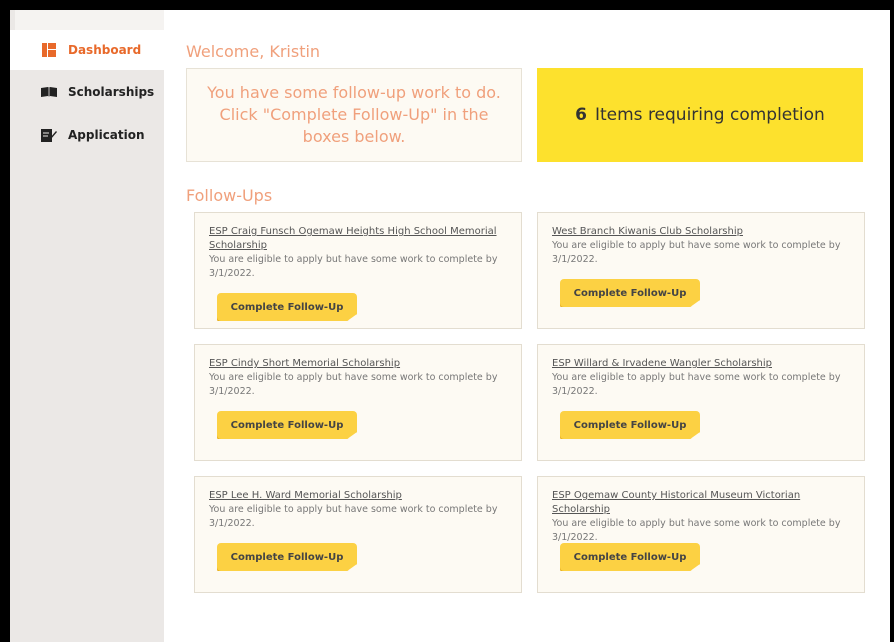 This screenshot has width=894, height=642. What do you see at coordinates (358, 496) in the screenshot?
I see `scholarship-link: ESP Lee H. Ward Memorial Scholarship` at bounding box center [358, 496].